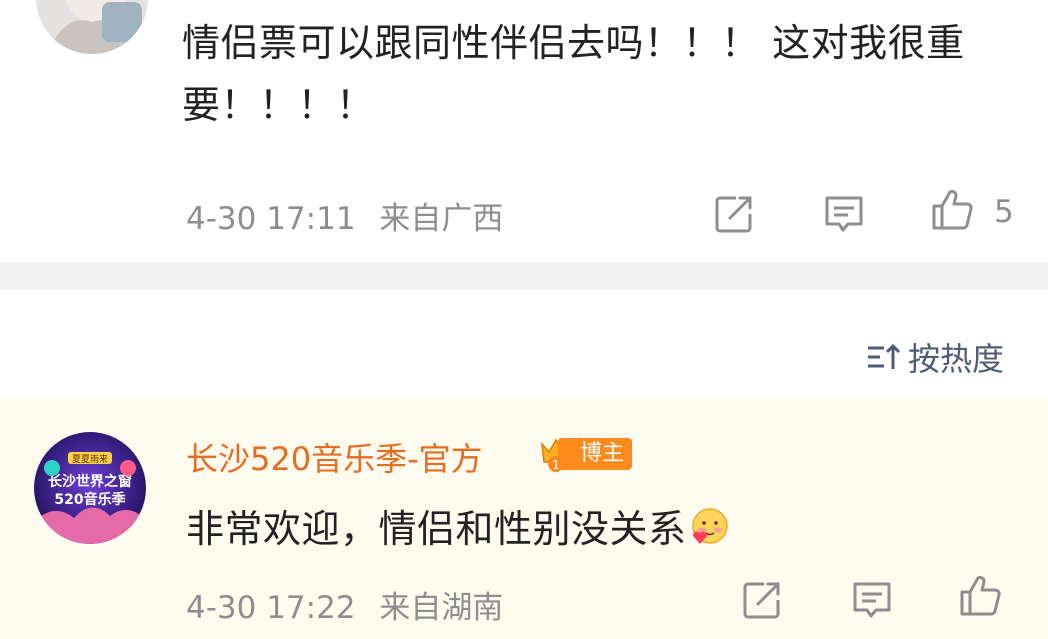 Image resolution: width=1048 pixels, height=639 pixels. I want to click on sort-icon, so click(884, 356).